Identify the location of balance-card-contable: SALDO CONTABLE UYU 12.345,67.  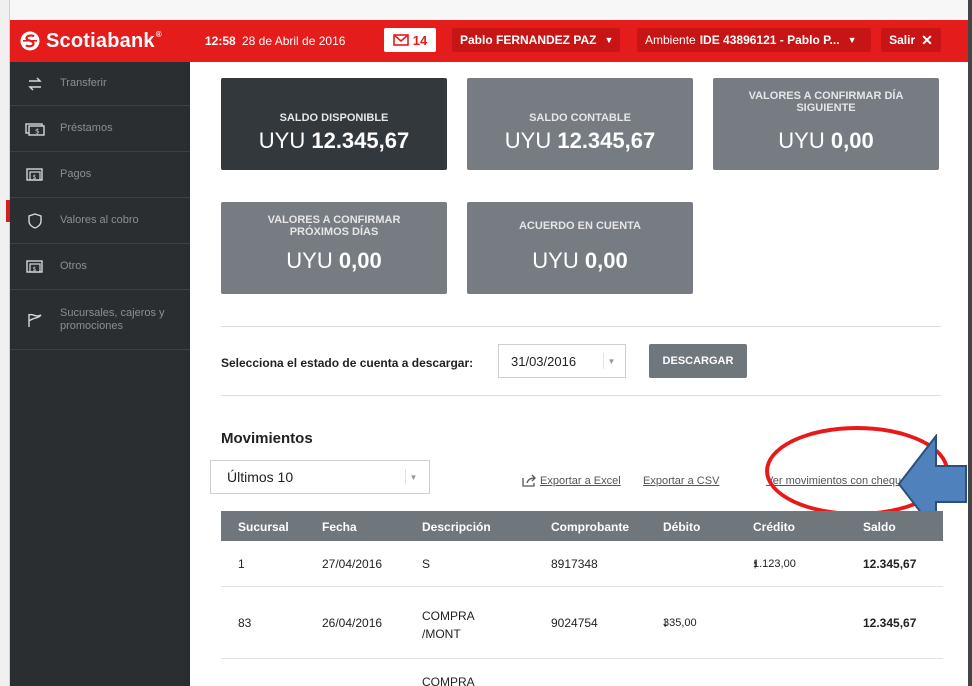
(580, 124).